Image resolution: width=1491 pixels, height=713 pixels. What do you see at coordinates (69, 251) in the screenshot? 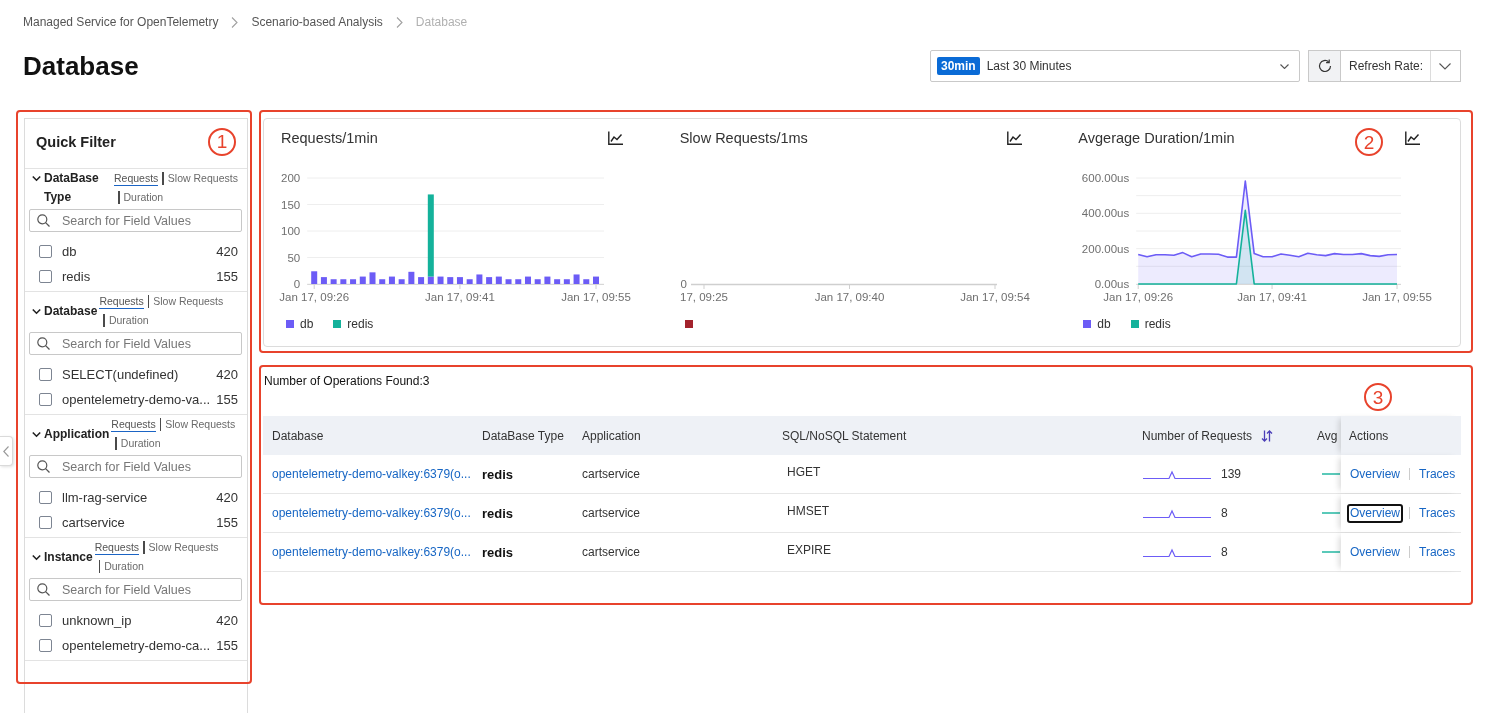
I see `filter-value: db` at bounding box center [69, 251].